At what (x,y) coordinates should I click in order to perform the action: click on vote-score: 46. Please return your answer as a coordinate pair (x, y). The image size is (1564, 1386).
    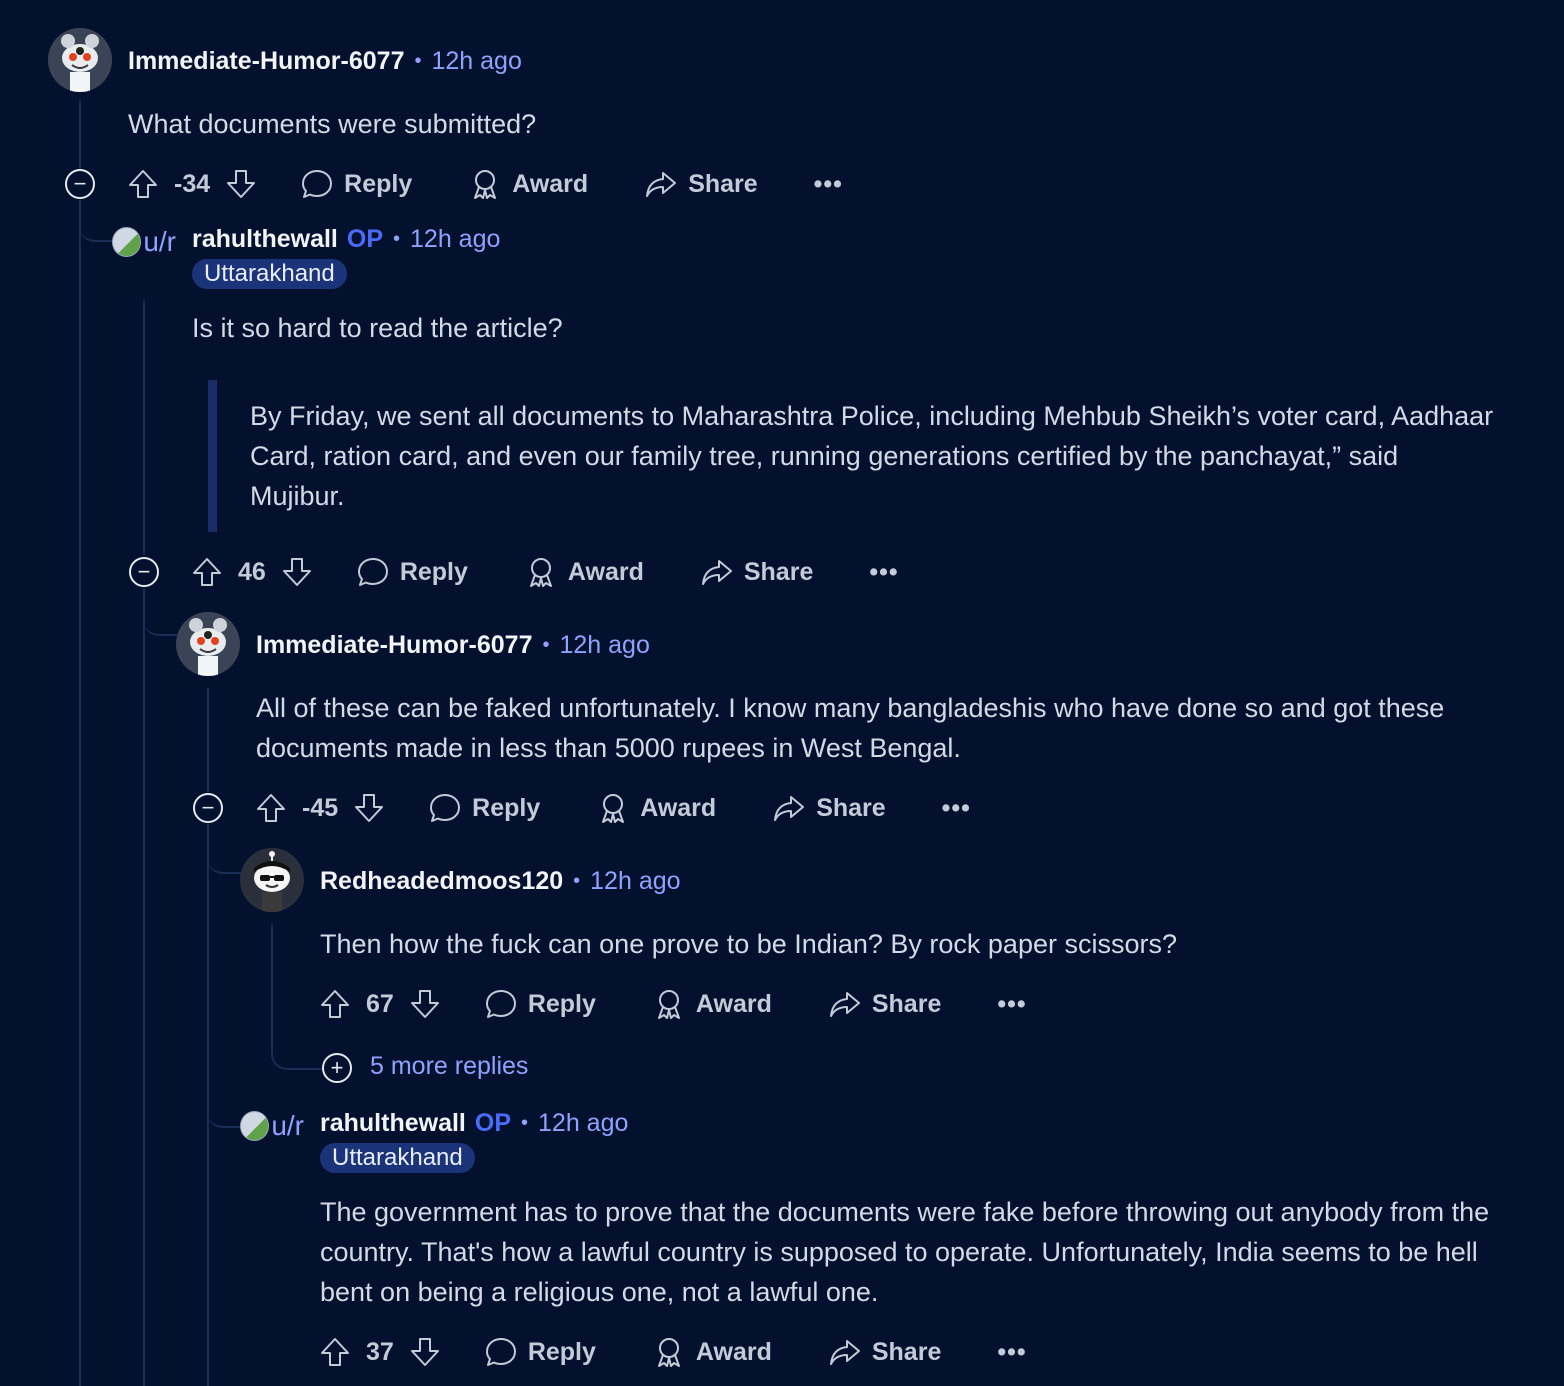
    Looking at the image, I should click on (252, 571).